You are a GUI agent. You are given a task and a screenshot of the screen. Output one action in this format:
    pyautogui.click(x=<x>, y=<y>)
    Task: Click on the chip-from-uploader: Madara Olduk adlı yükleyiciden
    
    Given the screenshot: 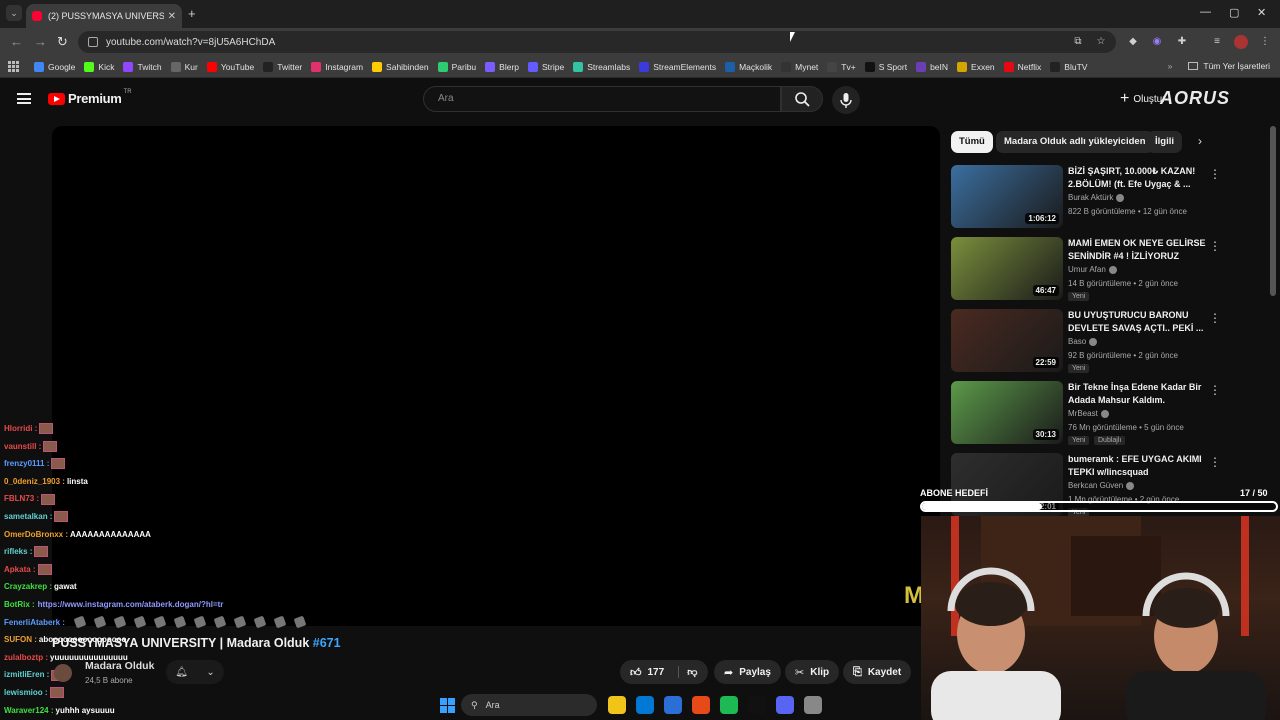 What is the action you would take?
    pyautogui.click(x=1075, y=142)
    